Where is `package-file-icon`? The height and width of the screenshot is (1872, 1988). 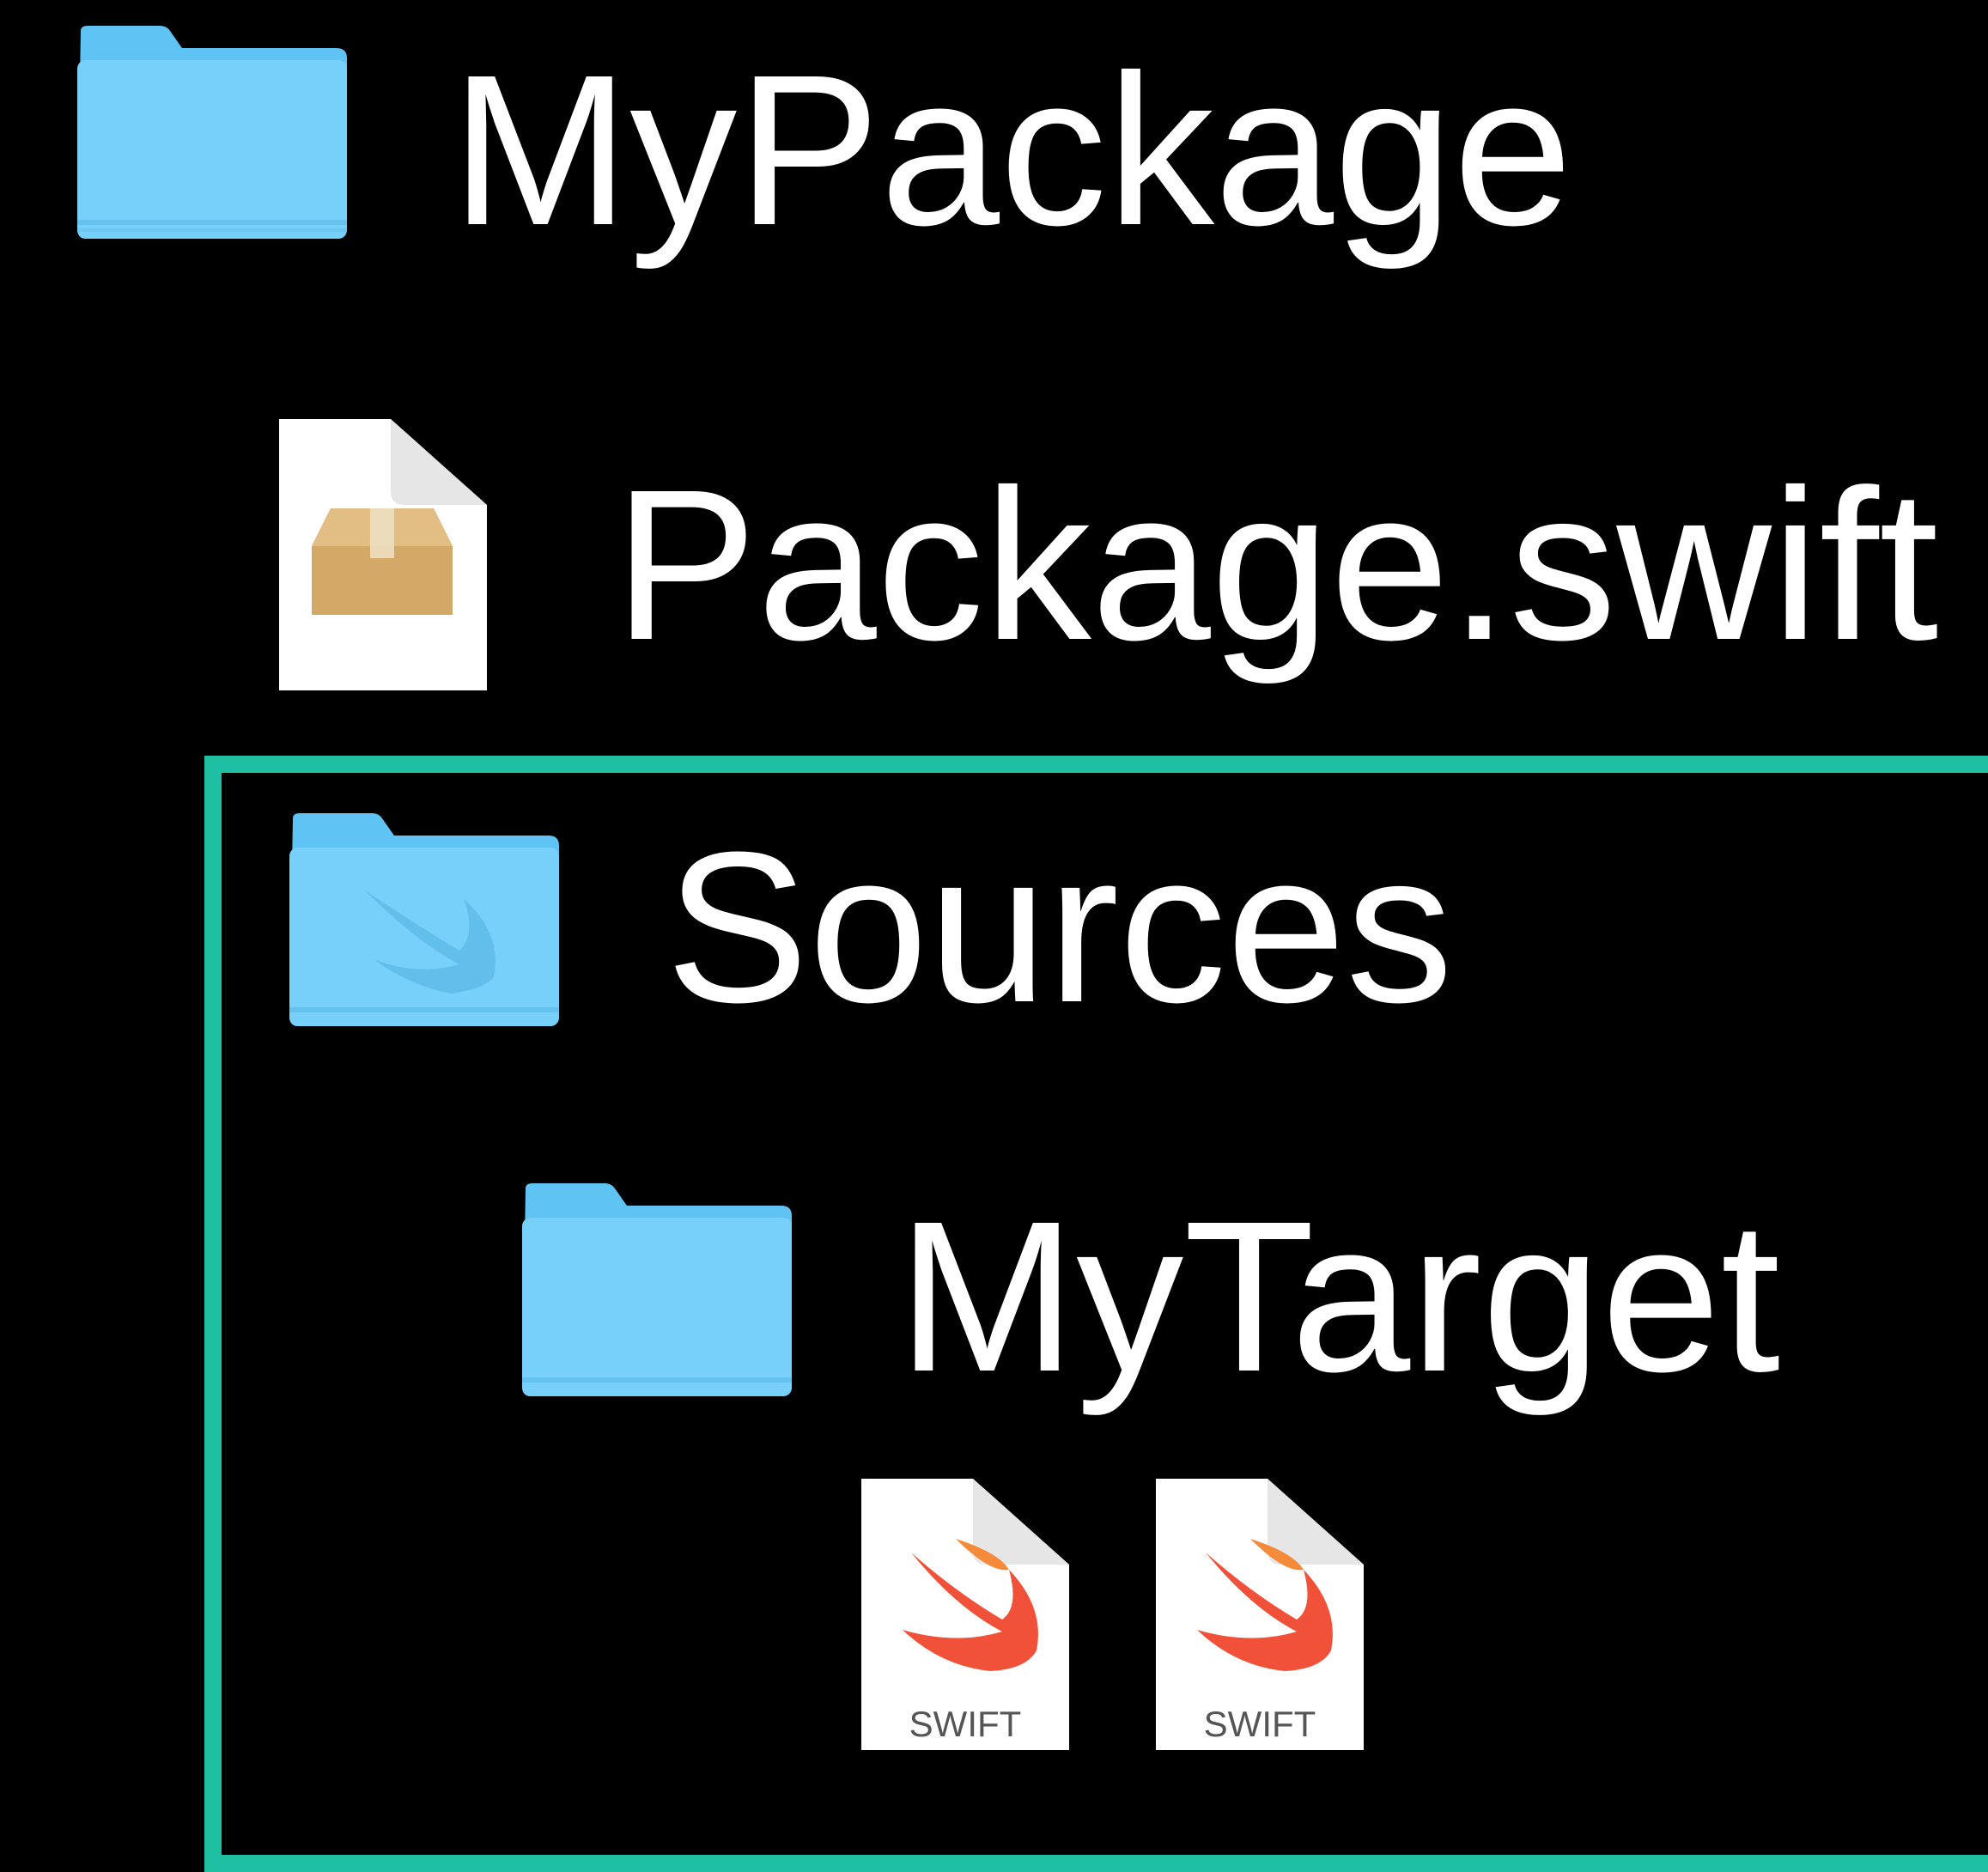 package-file-icon is located at coordinates (383, 555).